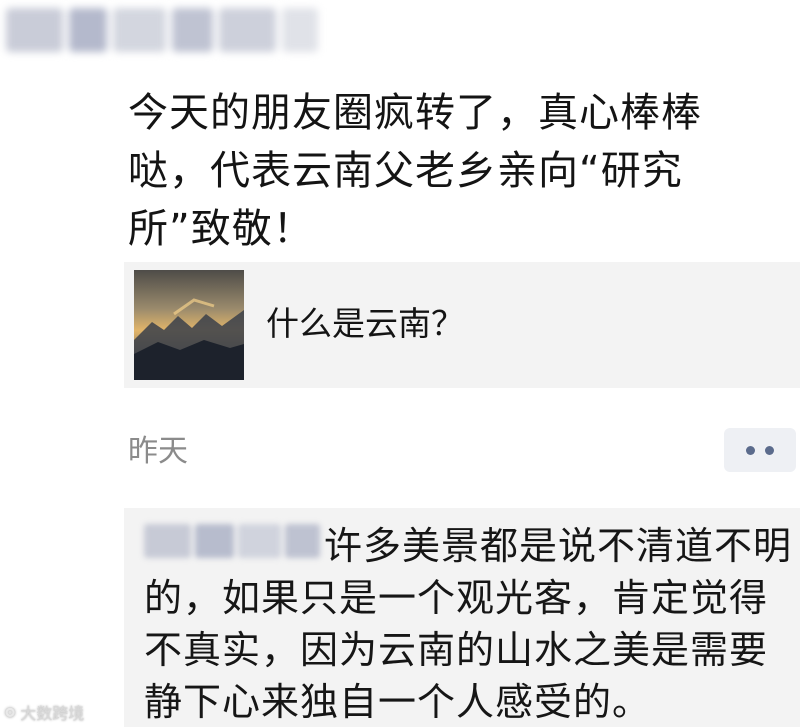  I want to click on weibo-icon: ◎, so click(10, 712).